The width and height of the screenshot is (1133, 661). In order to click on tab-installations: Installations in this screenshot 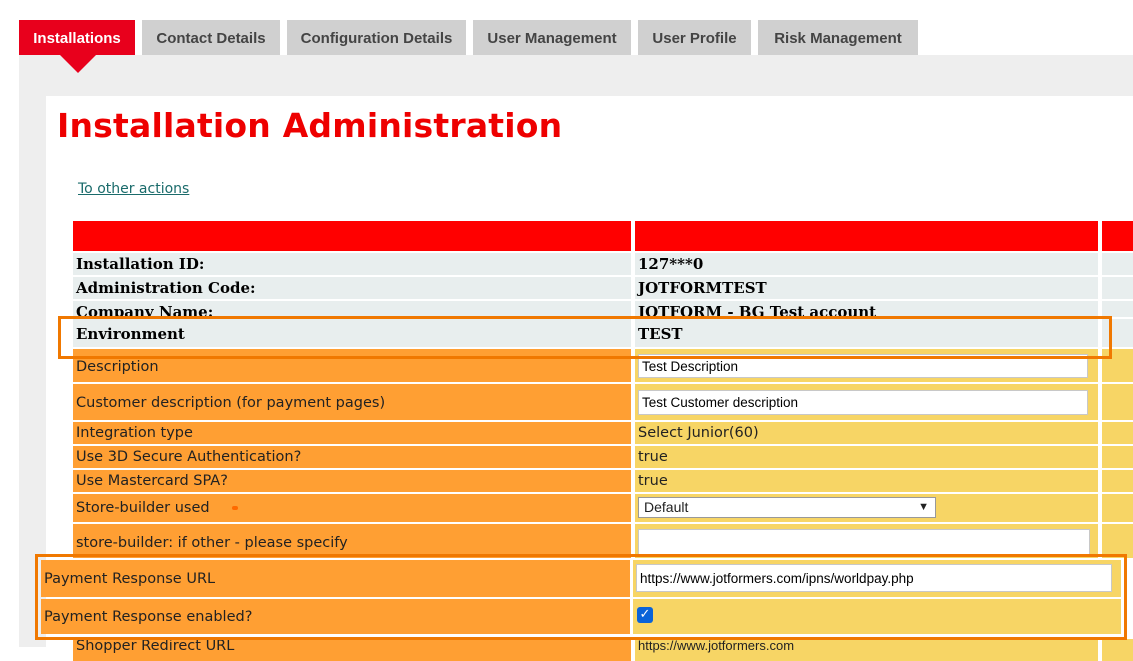, I will do `click(77, 37)`.